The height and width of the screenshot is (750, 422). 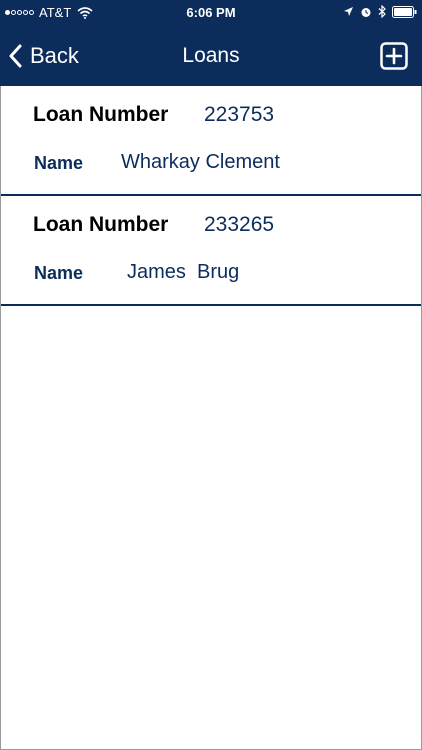 I want to click on chevron-left-icon, so click(x=15, y=56).